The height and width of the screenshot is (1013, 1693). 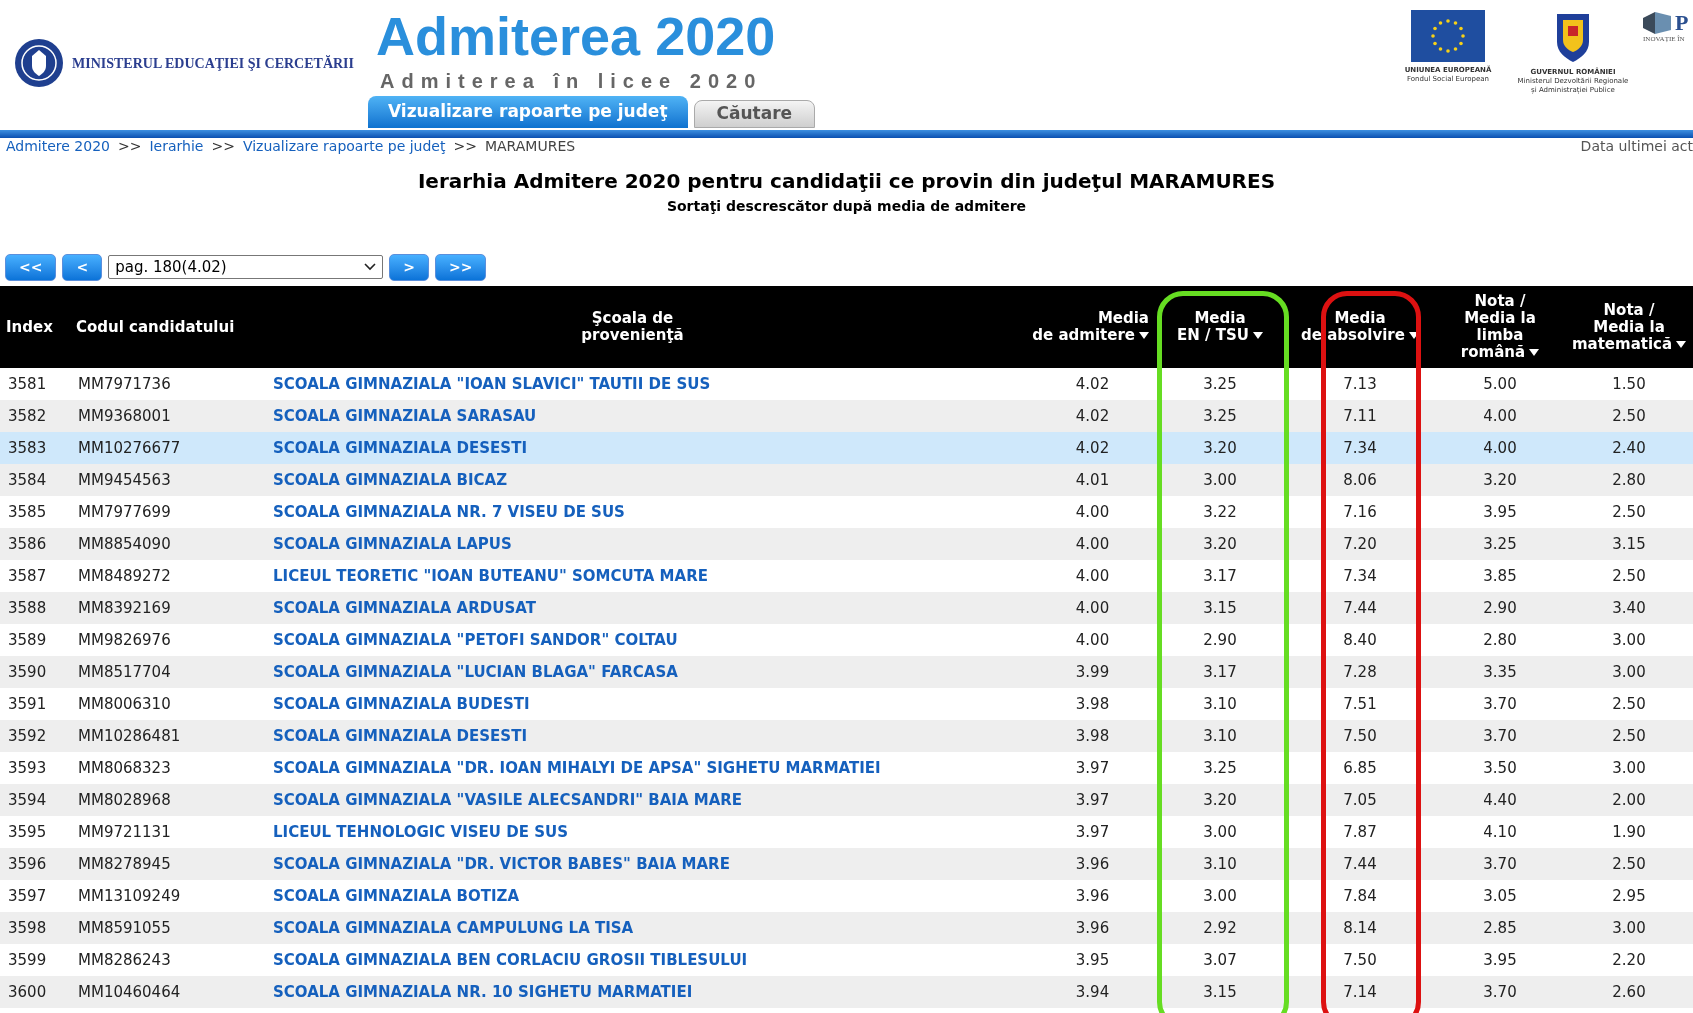 I want to click on school-link: SCOALA GIMNAZIALA "PETOFI SANDOR" COLTAU, so click(x=475, y=640).